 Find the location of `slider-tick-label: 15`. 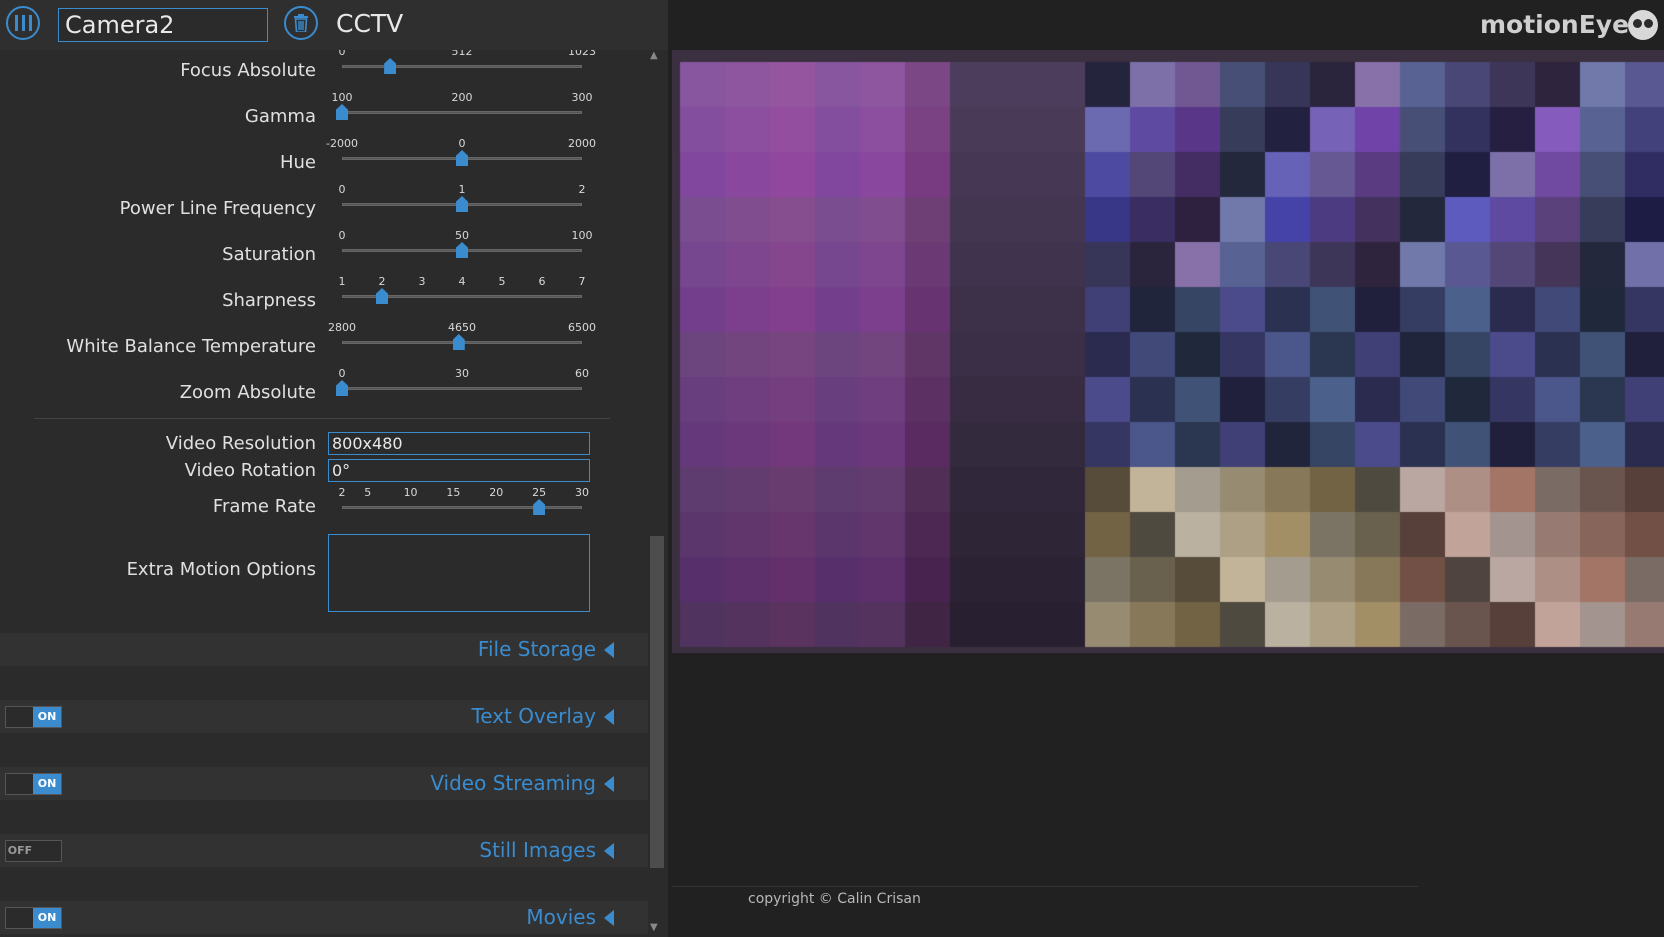

slider-tick-label: 15 is located at coordinates (453, 492).